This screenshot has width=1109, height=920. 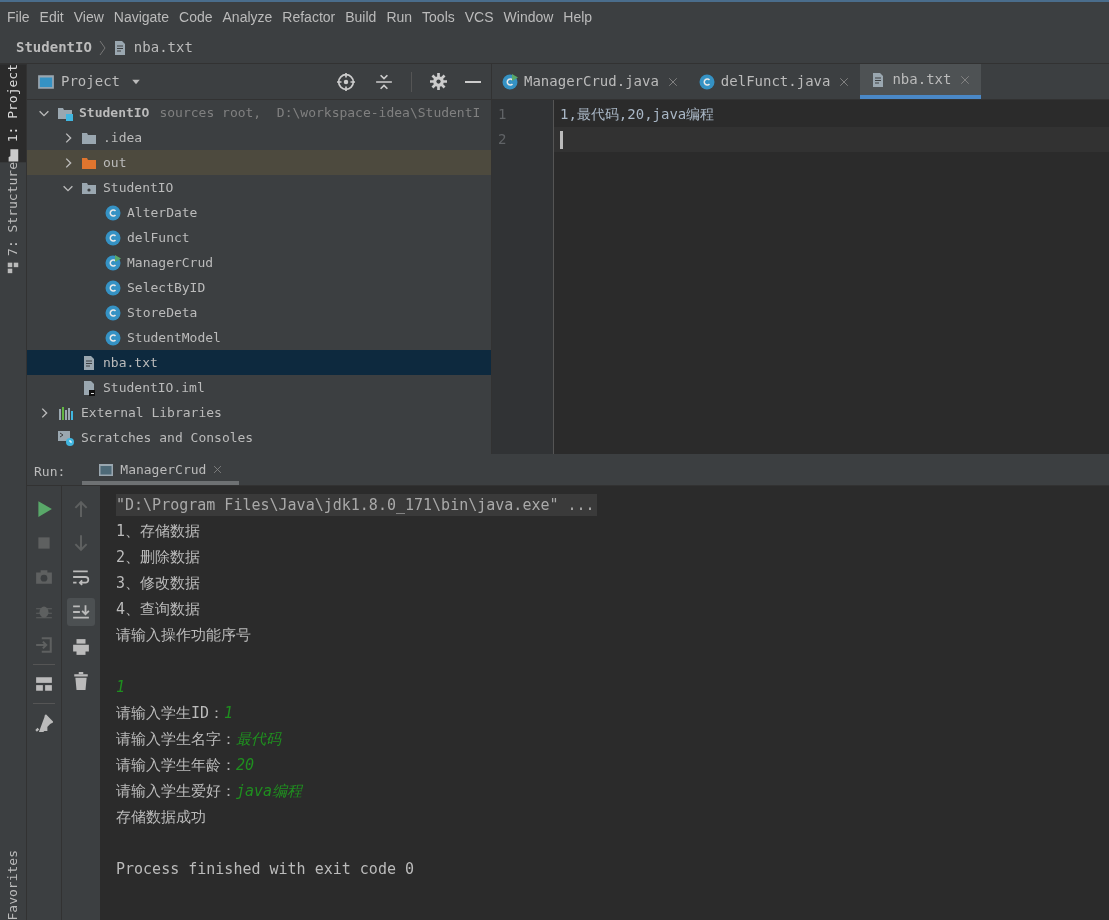 I want to click on soft-wrap-icon, so click(x=81, y=577).